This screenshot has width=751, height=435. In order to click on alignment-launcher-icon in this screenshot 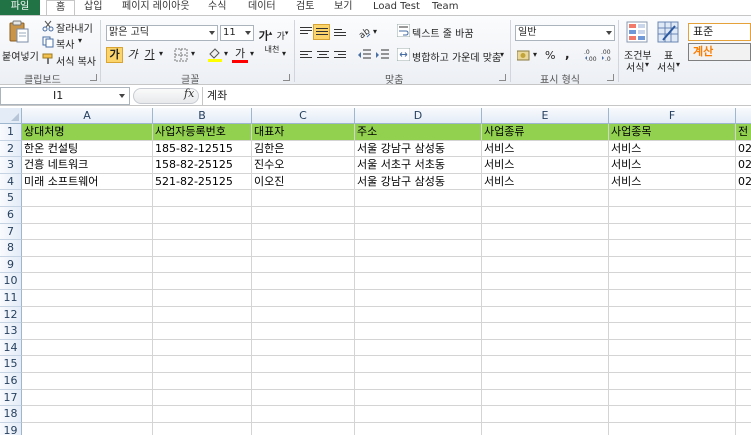, I will do `click(502, 77)`.